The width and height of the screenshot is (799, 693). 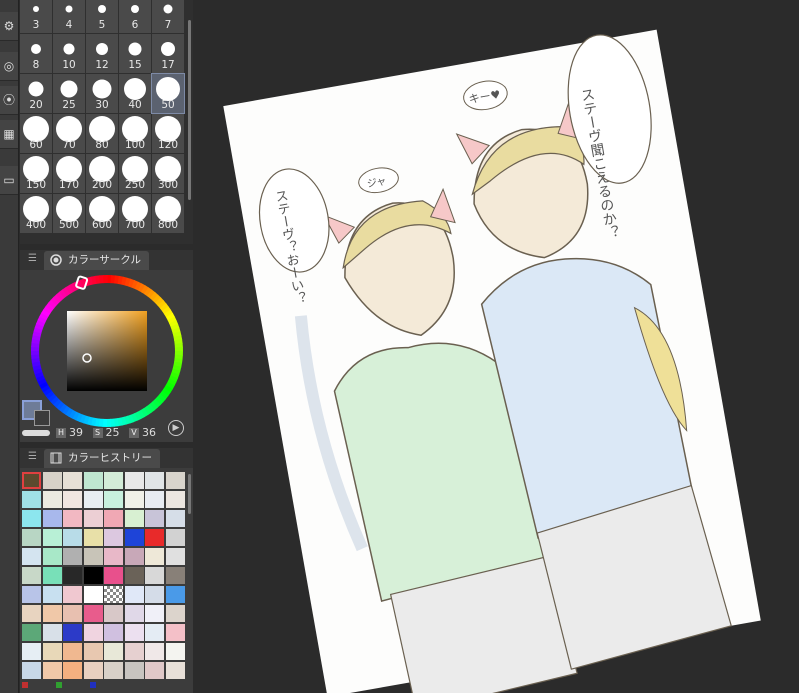 I want to click on tab-color-history: カラーヒストリー, so click(x=102, y=458).